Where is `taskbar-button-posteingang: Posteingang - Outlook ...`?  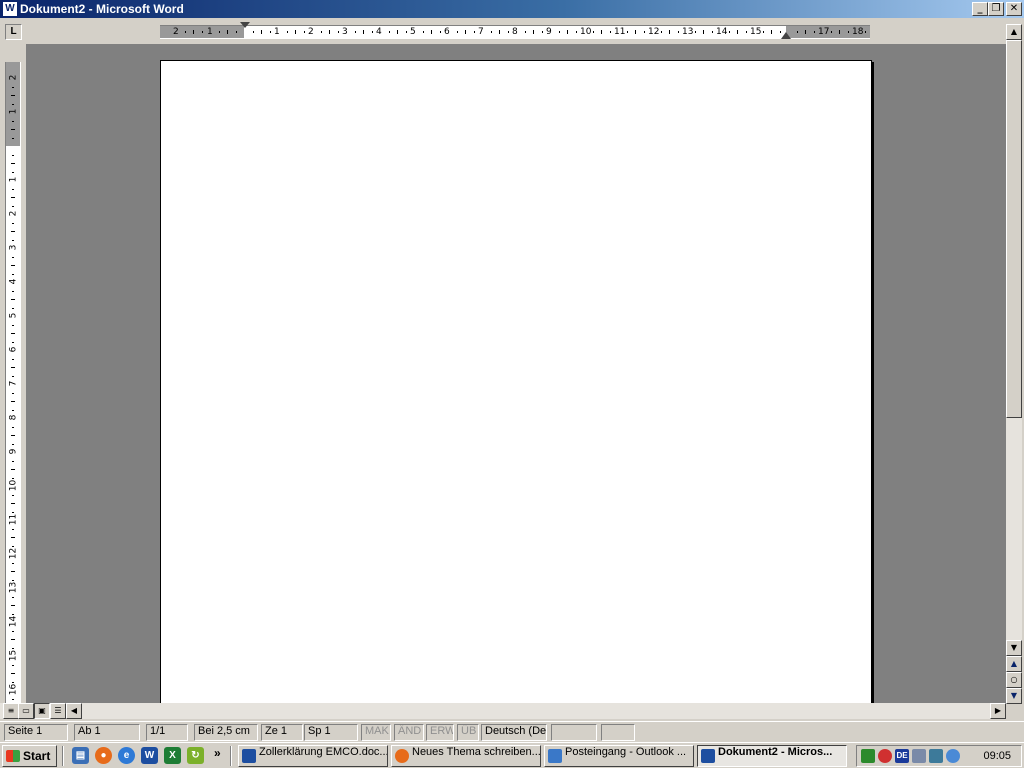 taskbar-button-posteingang: Posteingang - Outlook ... is located at coordinates (619, 756).